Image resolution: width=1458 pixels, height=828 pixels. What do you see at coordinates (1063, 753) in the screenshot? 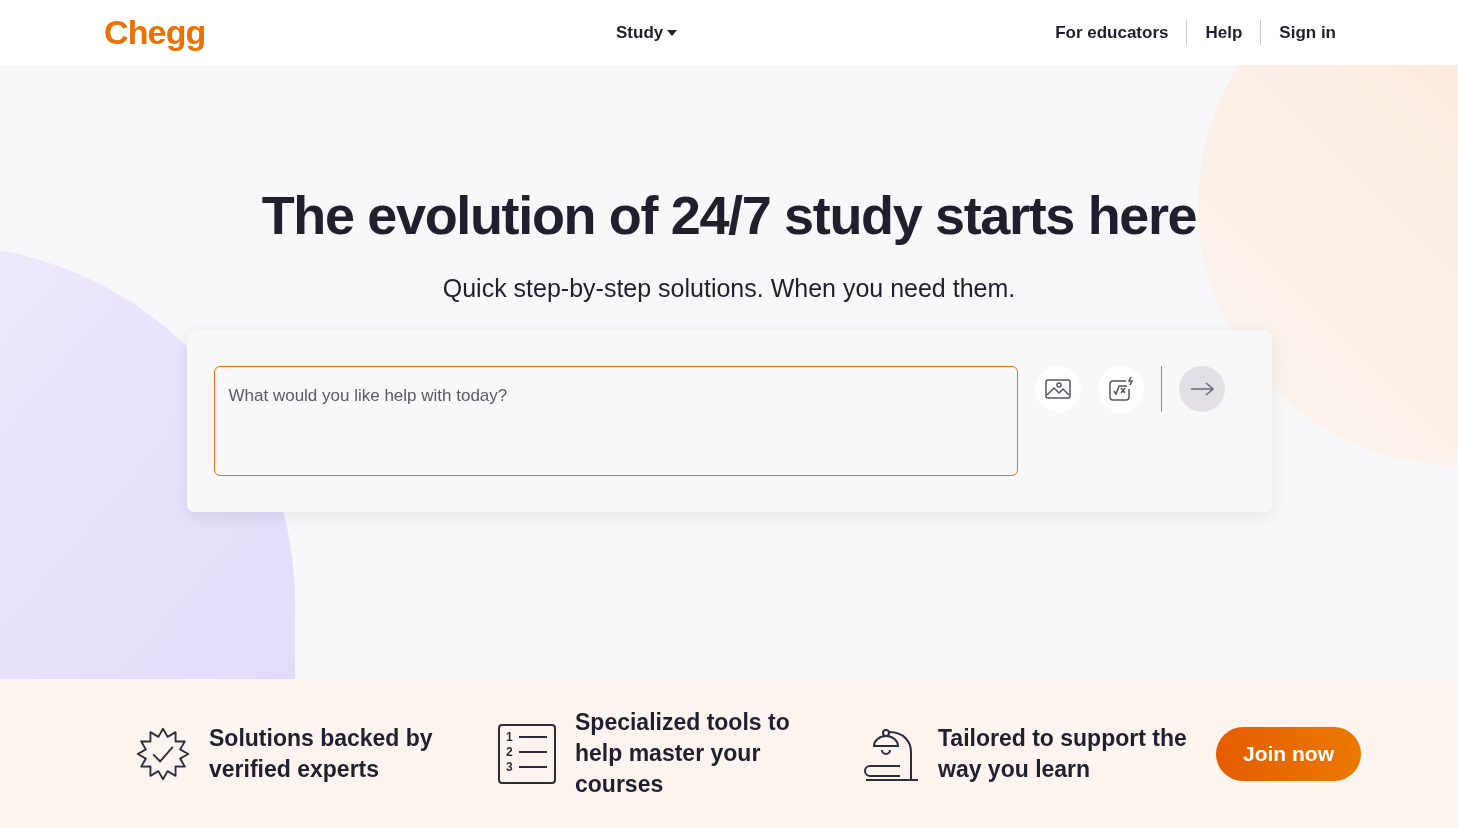
I see `feature-text: Tailored to support the way you learn` at bounding box center [1063, 753].